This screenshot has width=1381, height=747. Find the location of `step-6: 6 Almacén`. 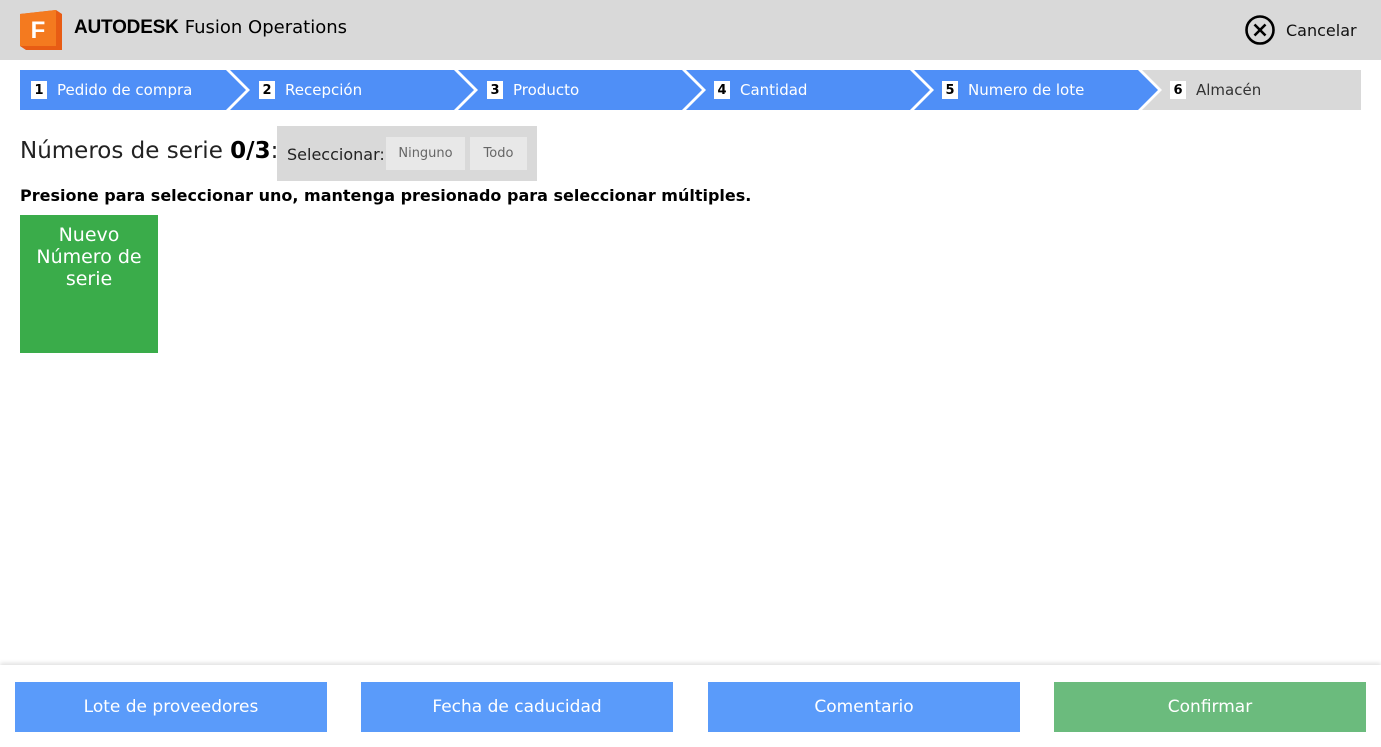

step-6: 6 Almacén is located at coordinates (1215, 90).